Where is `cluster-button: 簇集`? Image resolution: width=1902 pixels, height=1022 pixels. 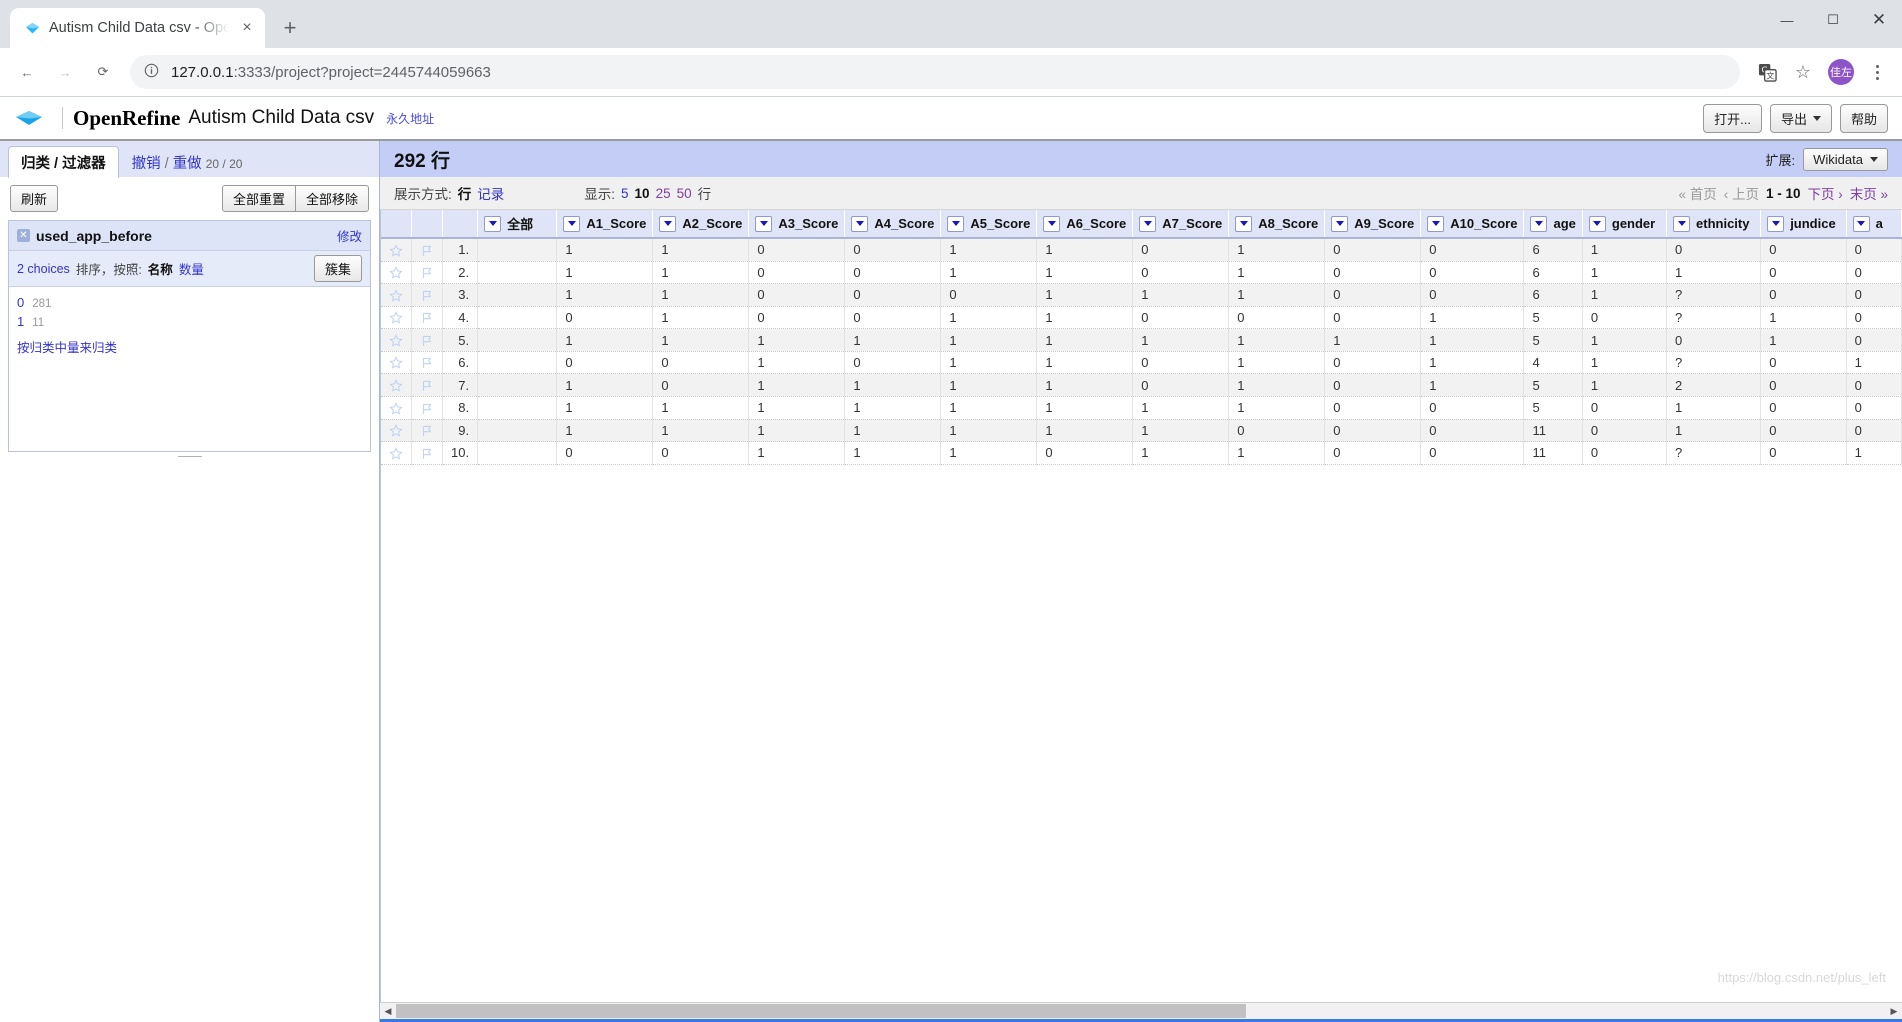
cluster-button: 簇集 is located at coordinates (337, 268).